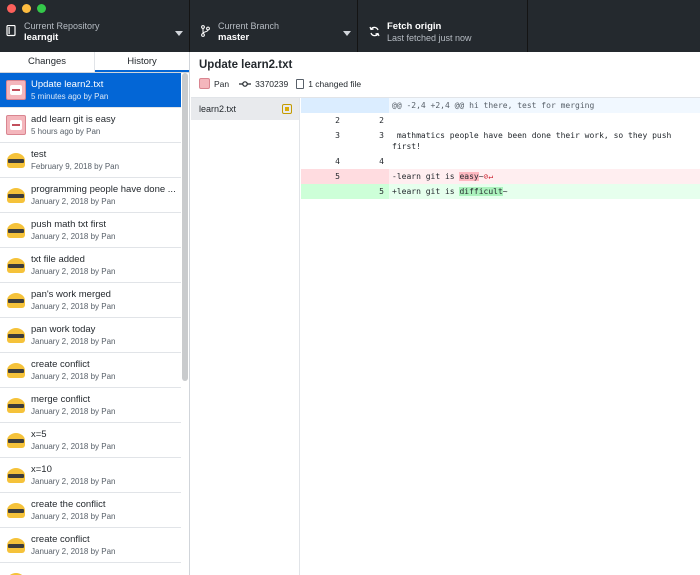  I want to click on new-line-number: 4, so click(381, 161).